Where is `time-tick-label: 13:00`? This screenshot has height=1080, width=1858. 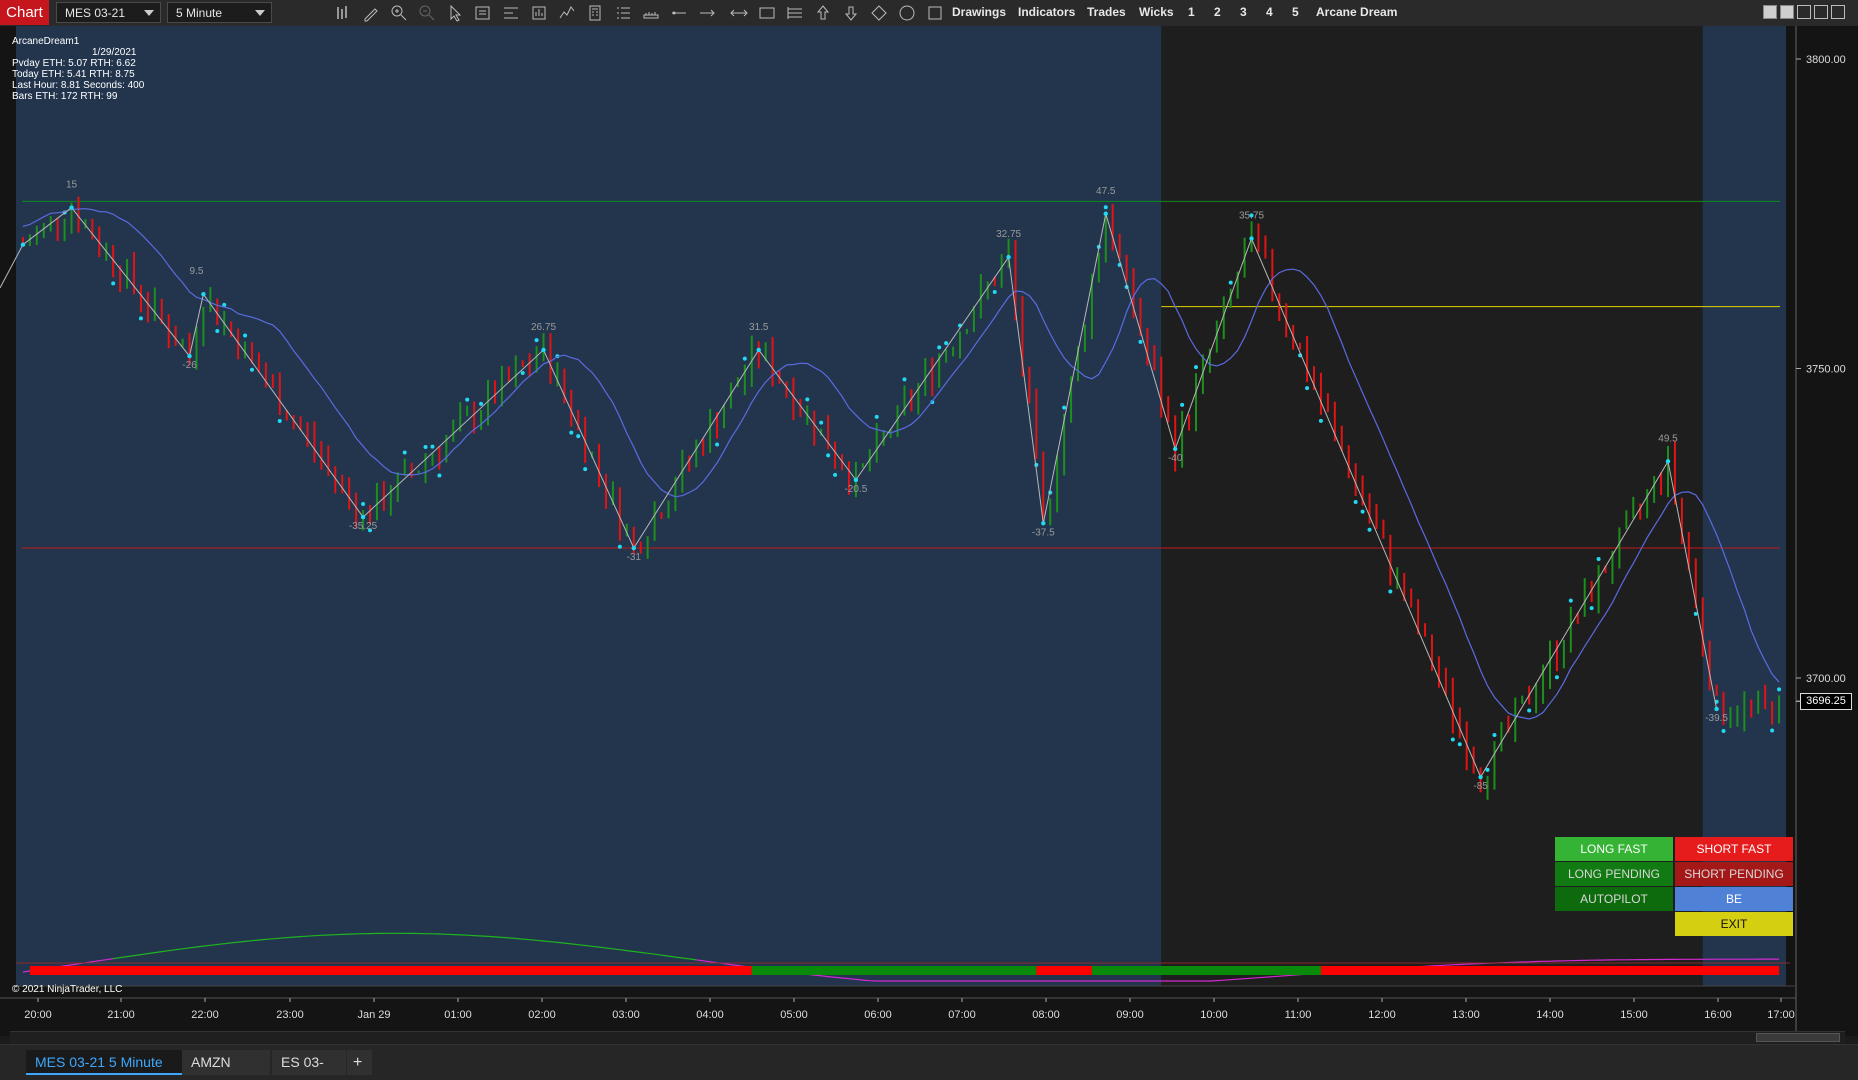 time-tick-label: 13:00 is located at coordinates (1466, 1015).